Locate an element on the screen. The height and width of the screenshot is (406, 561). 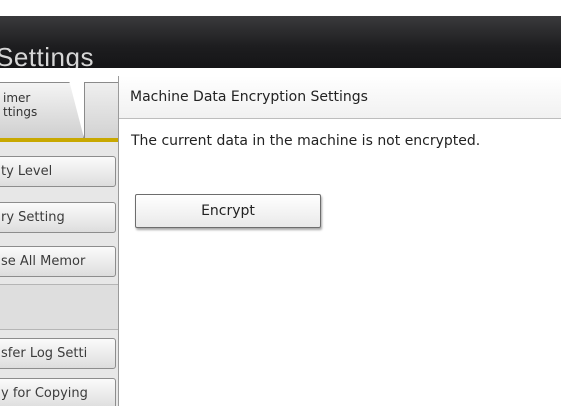
sidebar-item-key-setting: ry Setting is located at coordinates (58, 217).